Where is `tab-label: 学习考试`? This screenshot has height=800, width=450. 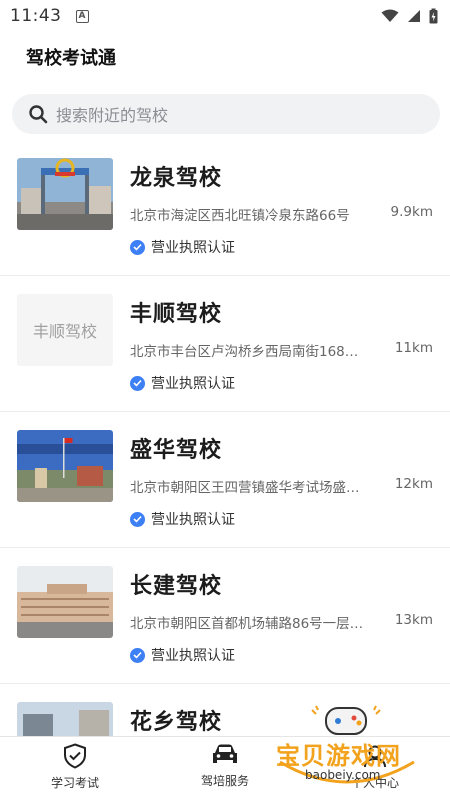 tab-label: 学习考试 is located at coordinates (74, 783).